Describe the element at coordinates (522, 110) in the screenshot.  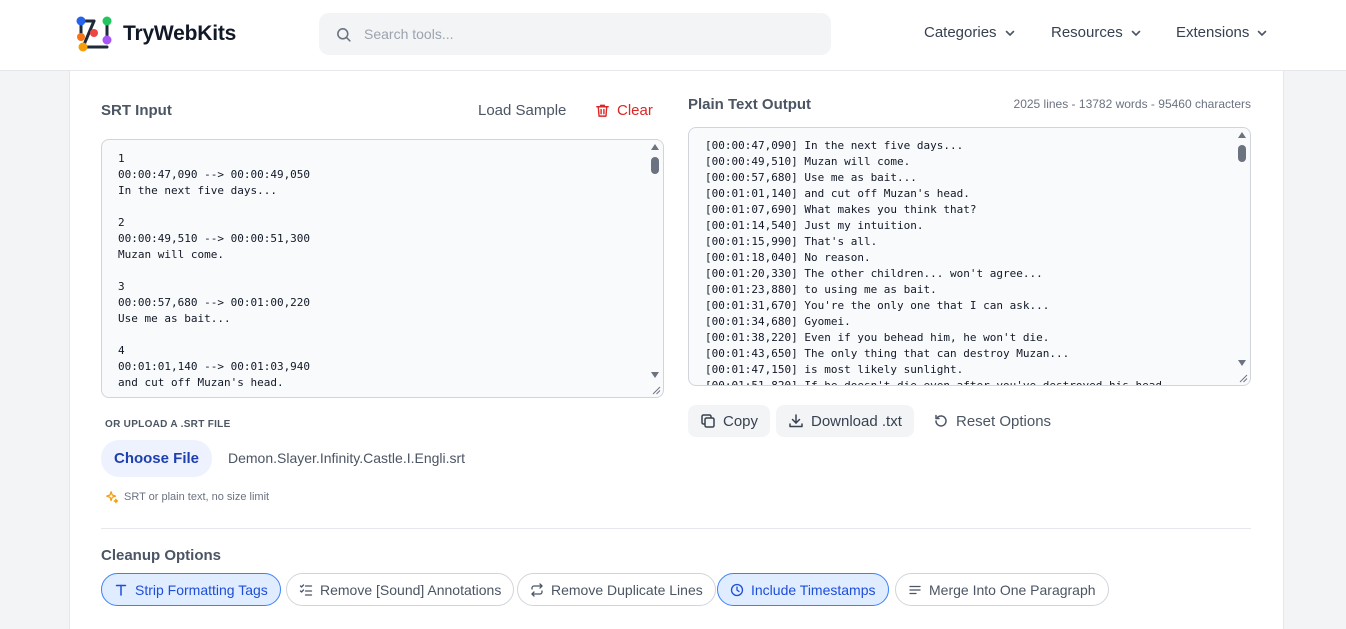
I see `load-sample-button: Load Sample` at that location.